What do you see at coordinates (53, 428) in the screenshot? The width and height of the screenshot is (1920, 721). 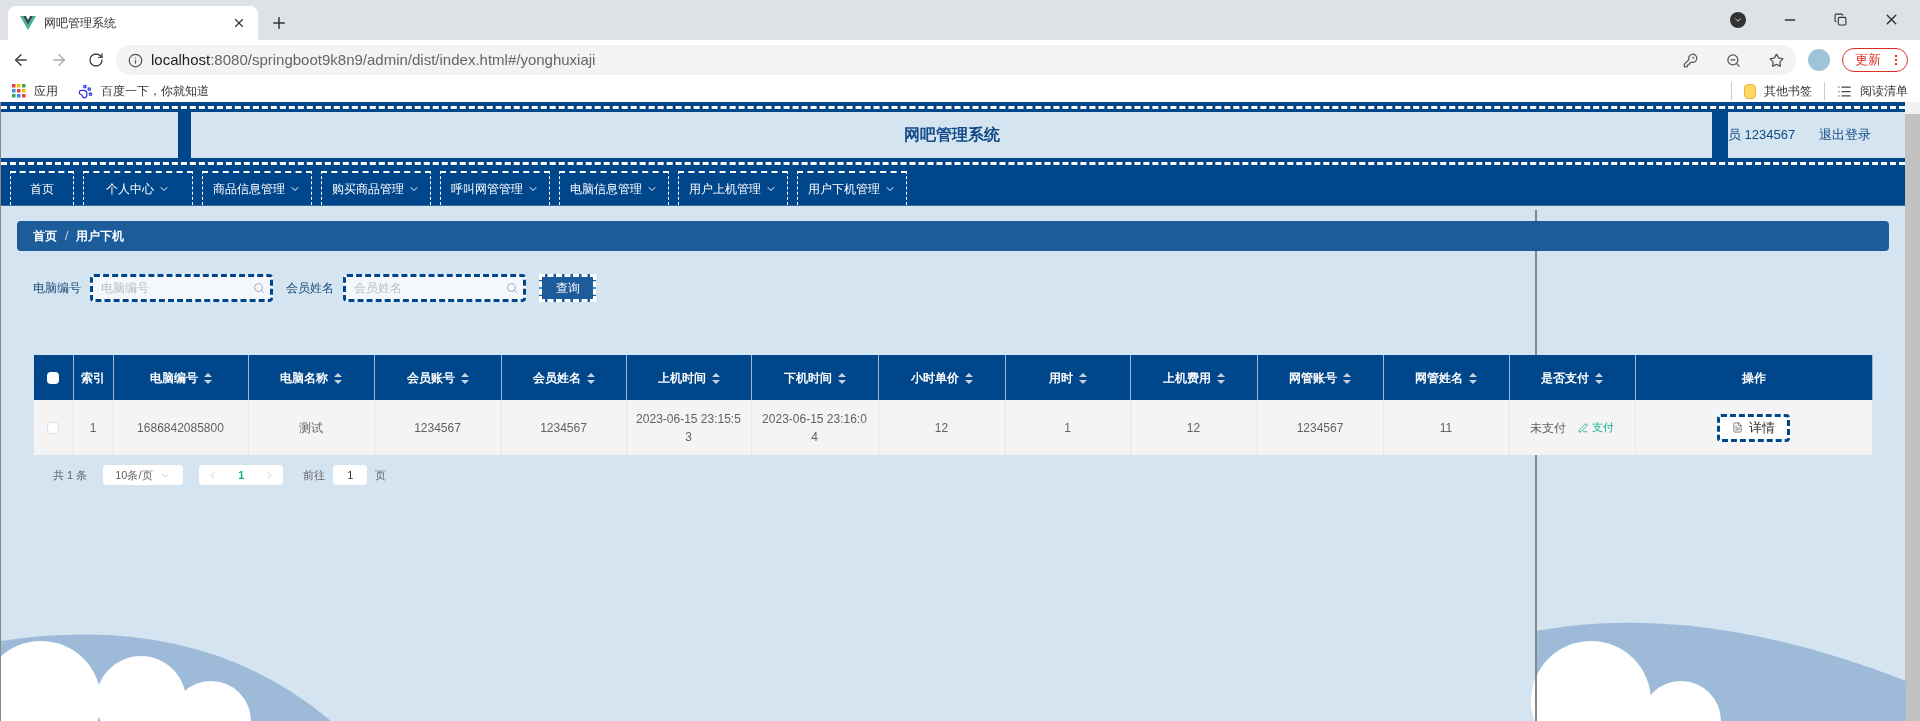 I see `row-checkbox` at bounding box center [53, 428].